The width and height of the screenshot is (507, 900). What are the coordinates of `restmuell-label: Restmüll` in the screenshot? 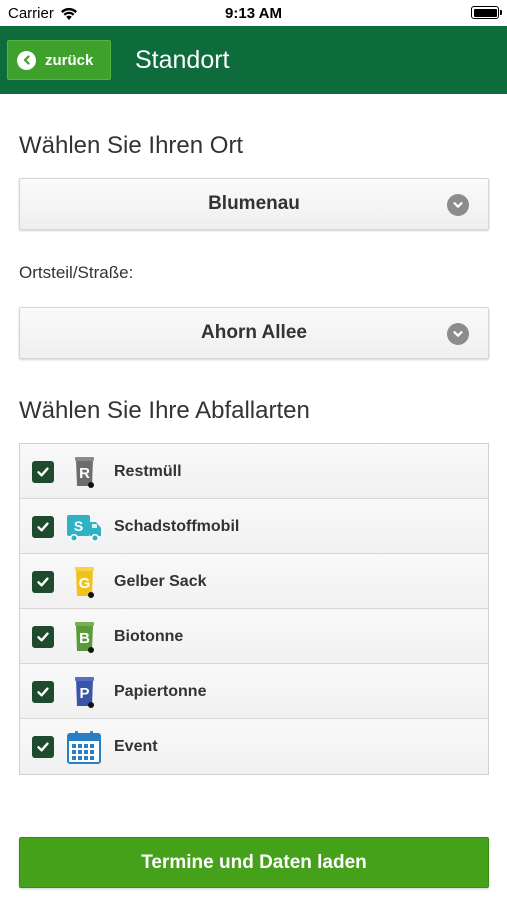 It's located at (148, 471).